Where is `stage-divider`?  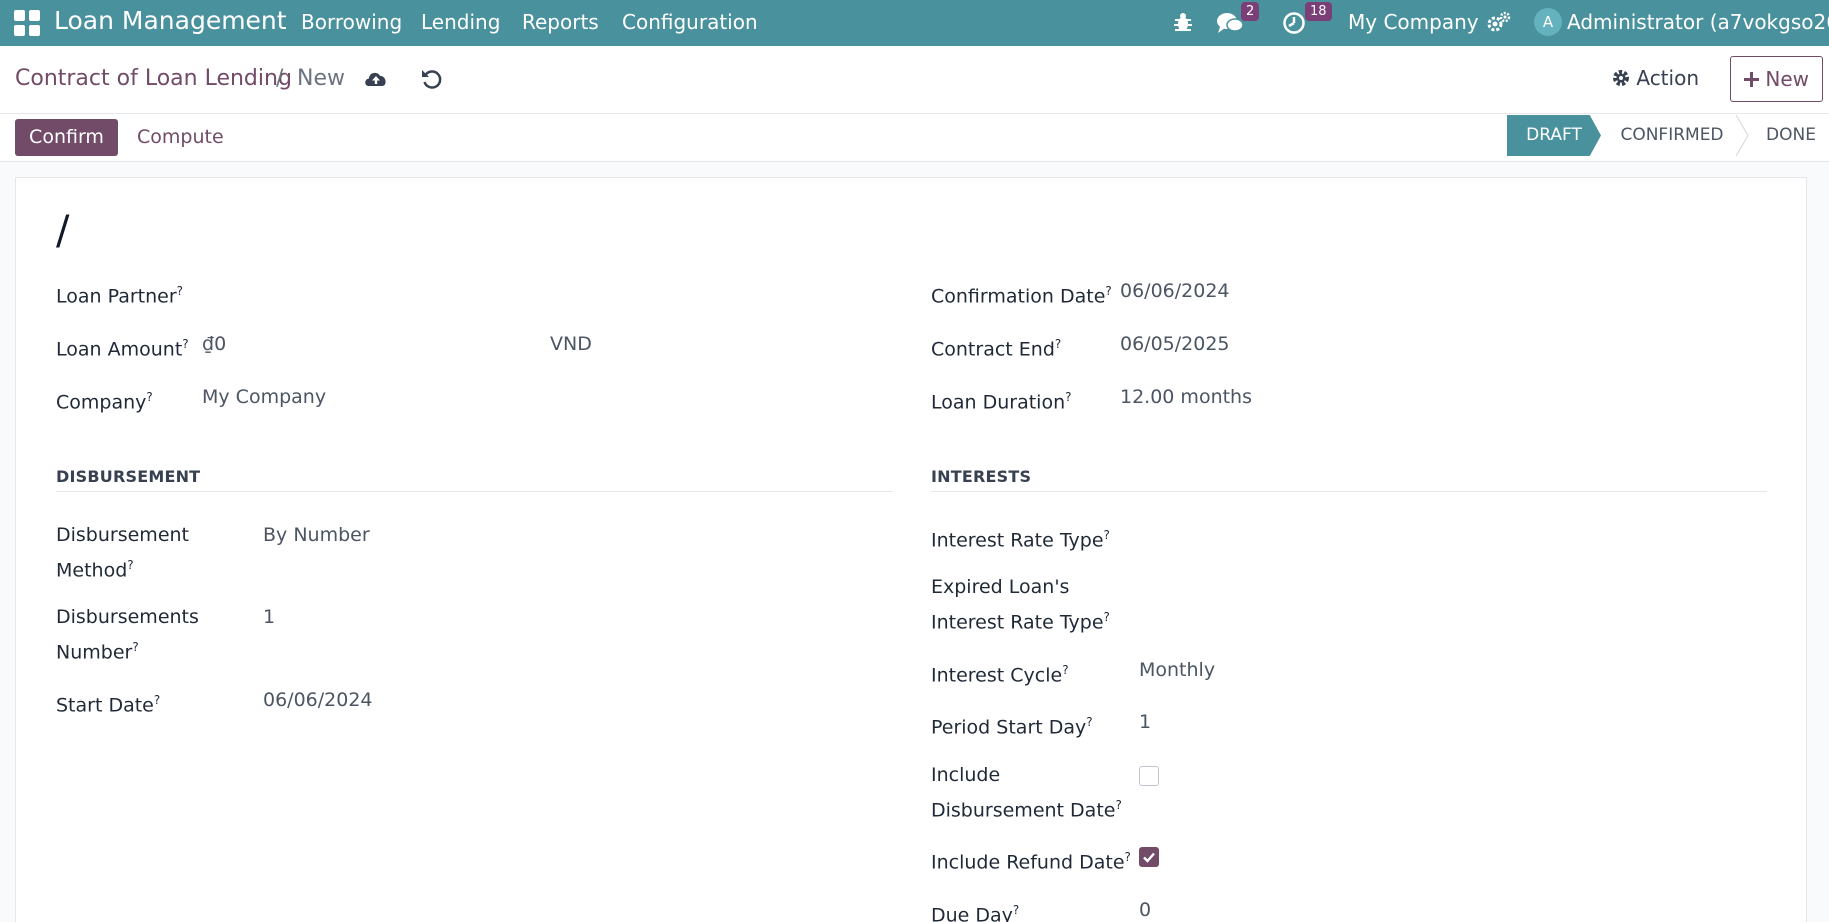 stage-divider is located at coordinates (1742, 135).